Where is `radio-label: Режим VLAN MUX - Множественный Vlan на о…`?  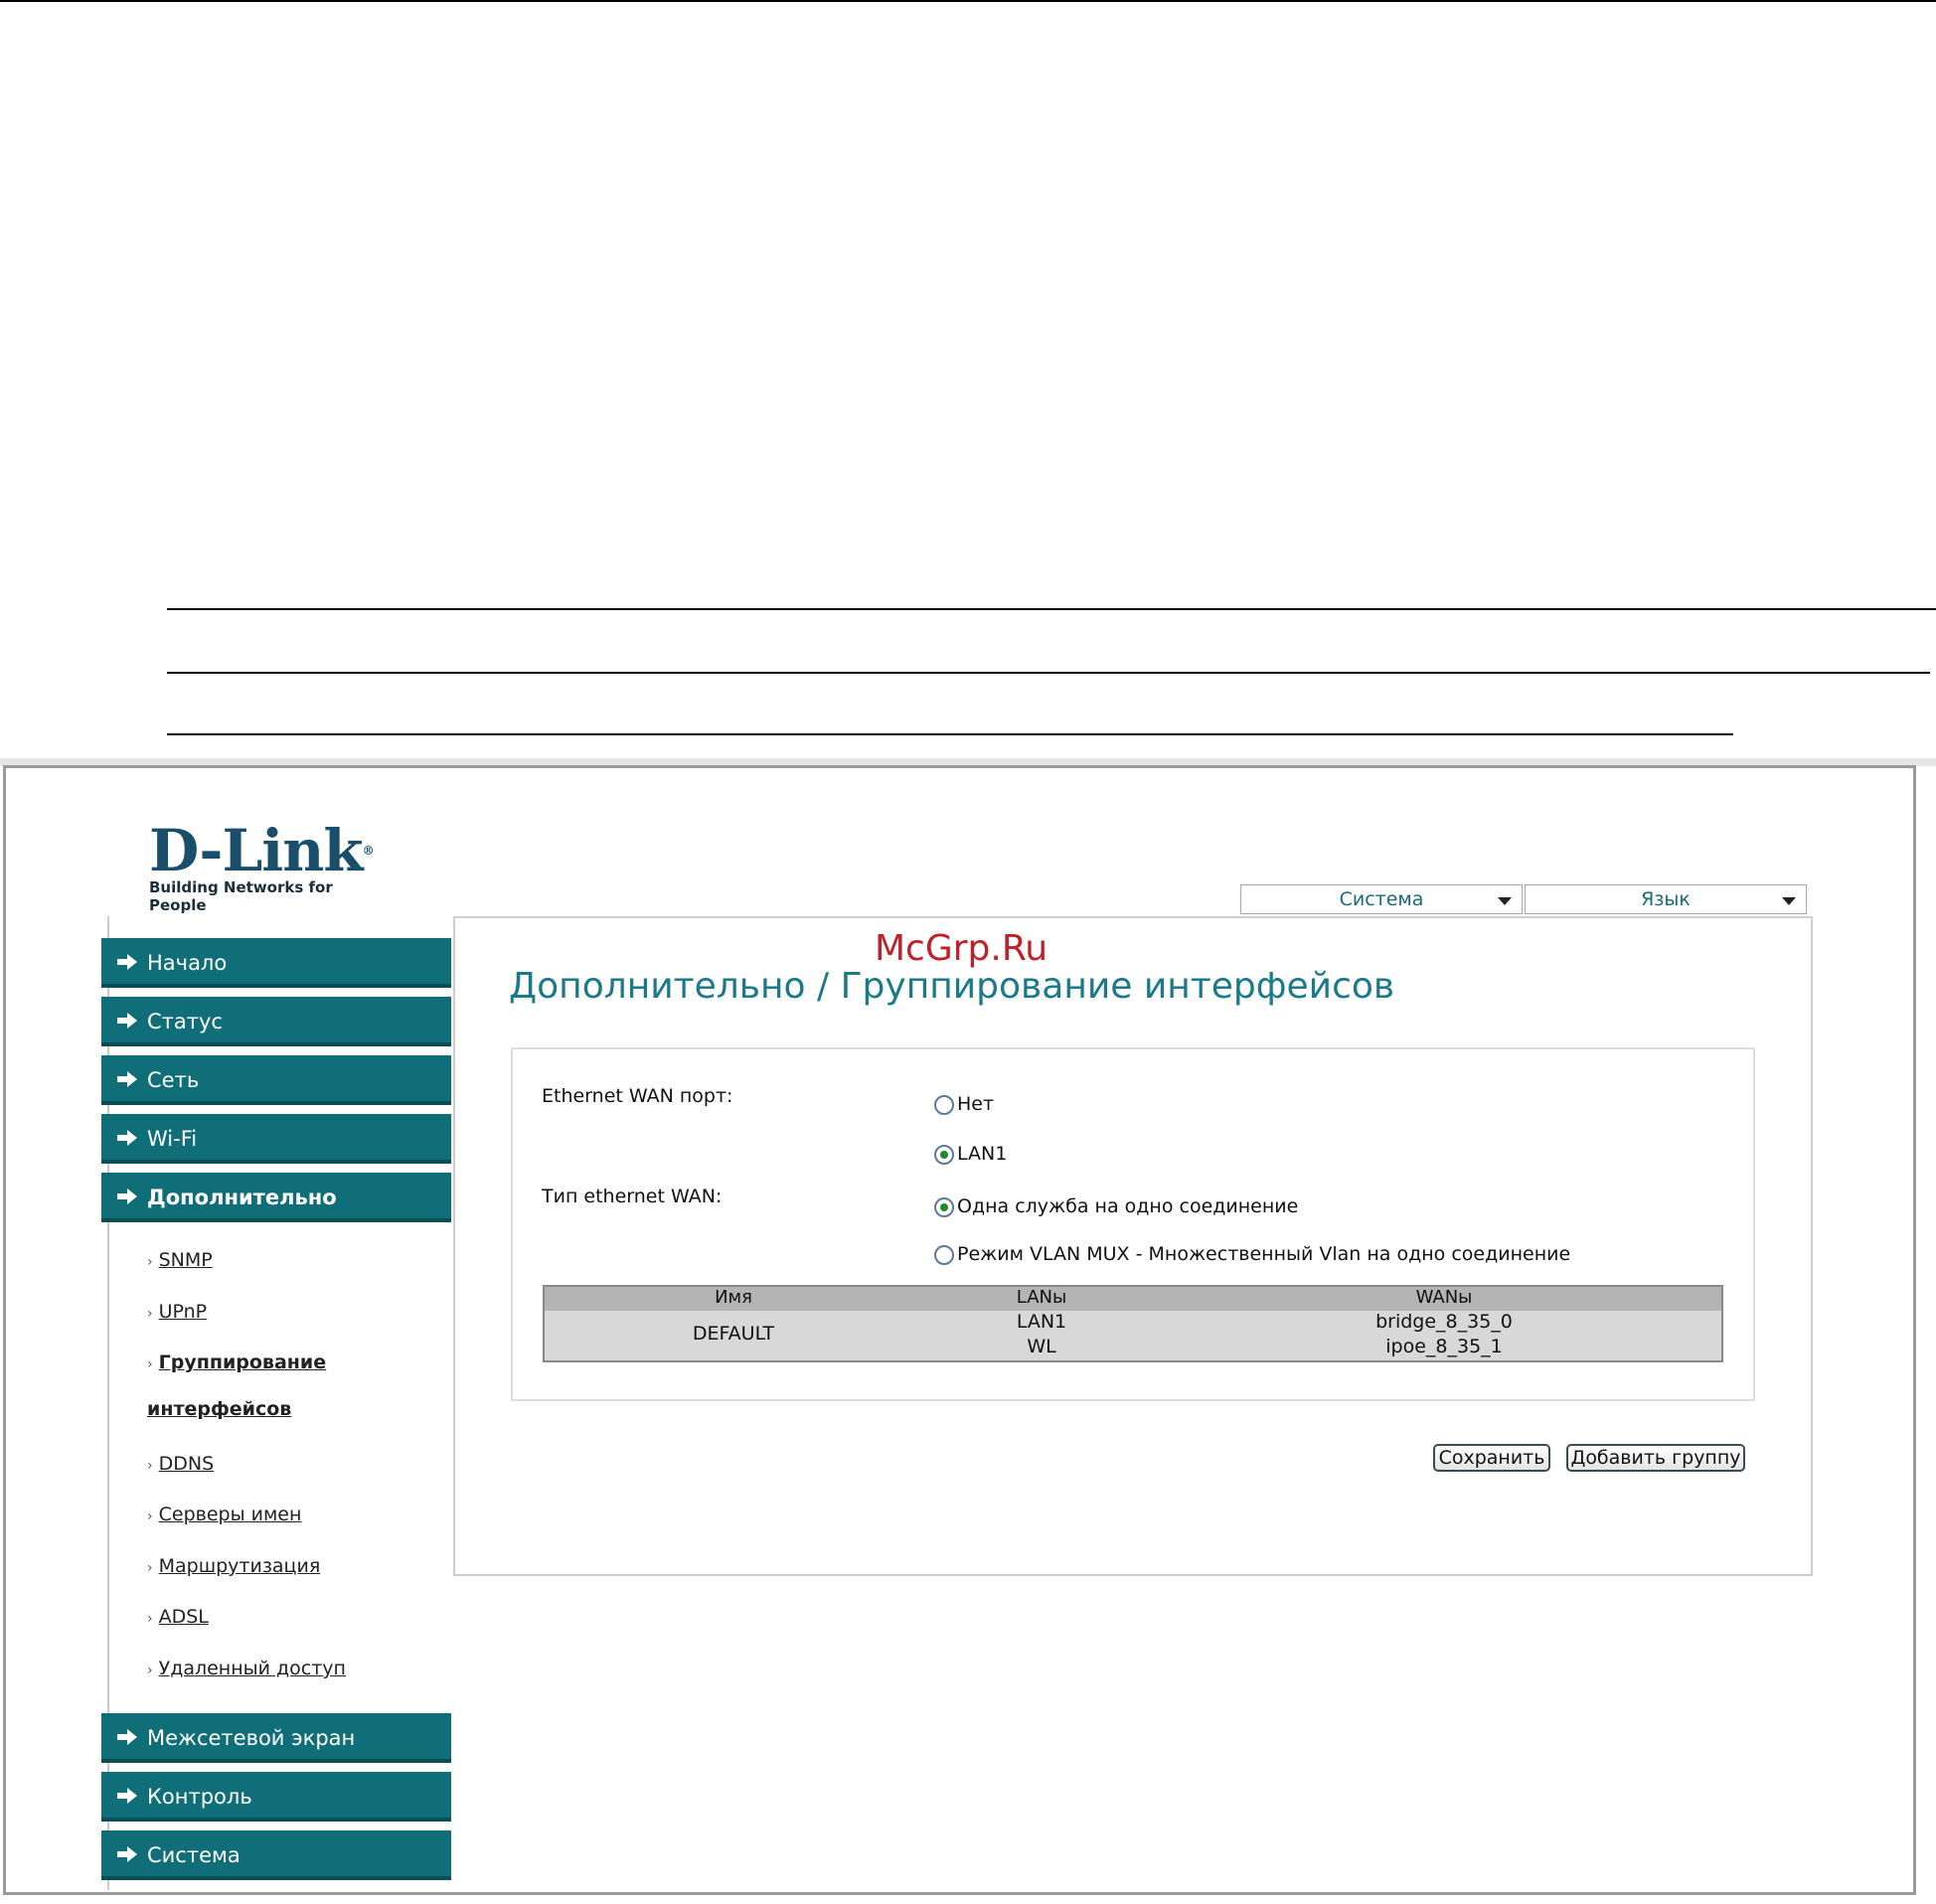 radio-label: Режим VLAN MUX - Множественный Vlan на о… is located at coordinates (1264, 1254).